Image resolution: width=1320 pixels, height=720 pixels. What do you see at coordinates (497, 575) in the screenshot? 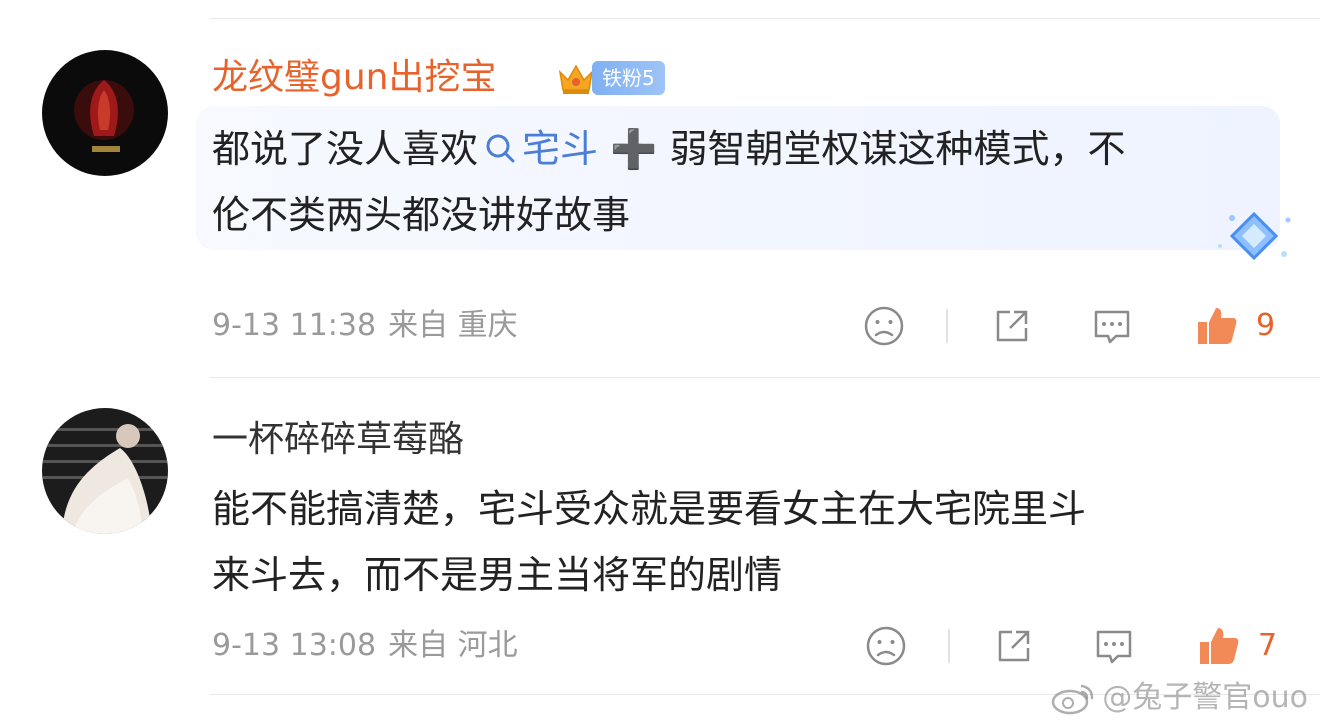
I see `comment-text-line-2: 来斗去，而不是男主当将军的剧情` at bounding box center [497, 575].